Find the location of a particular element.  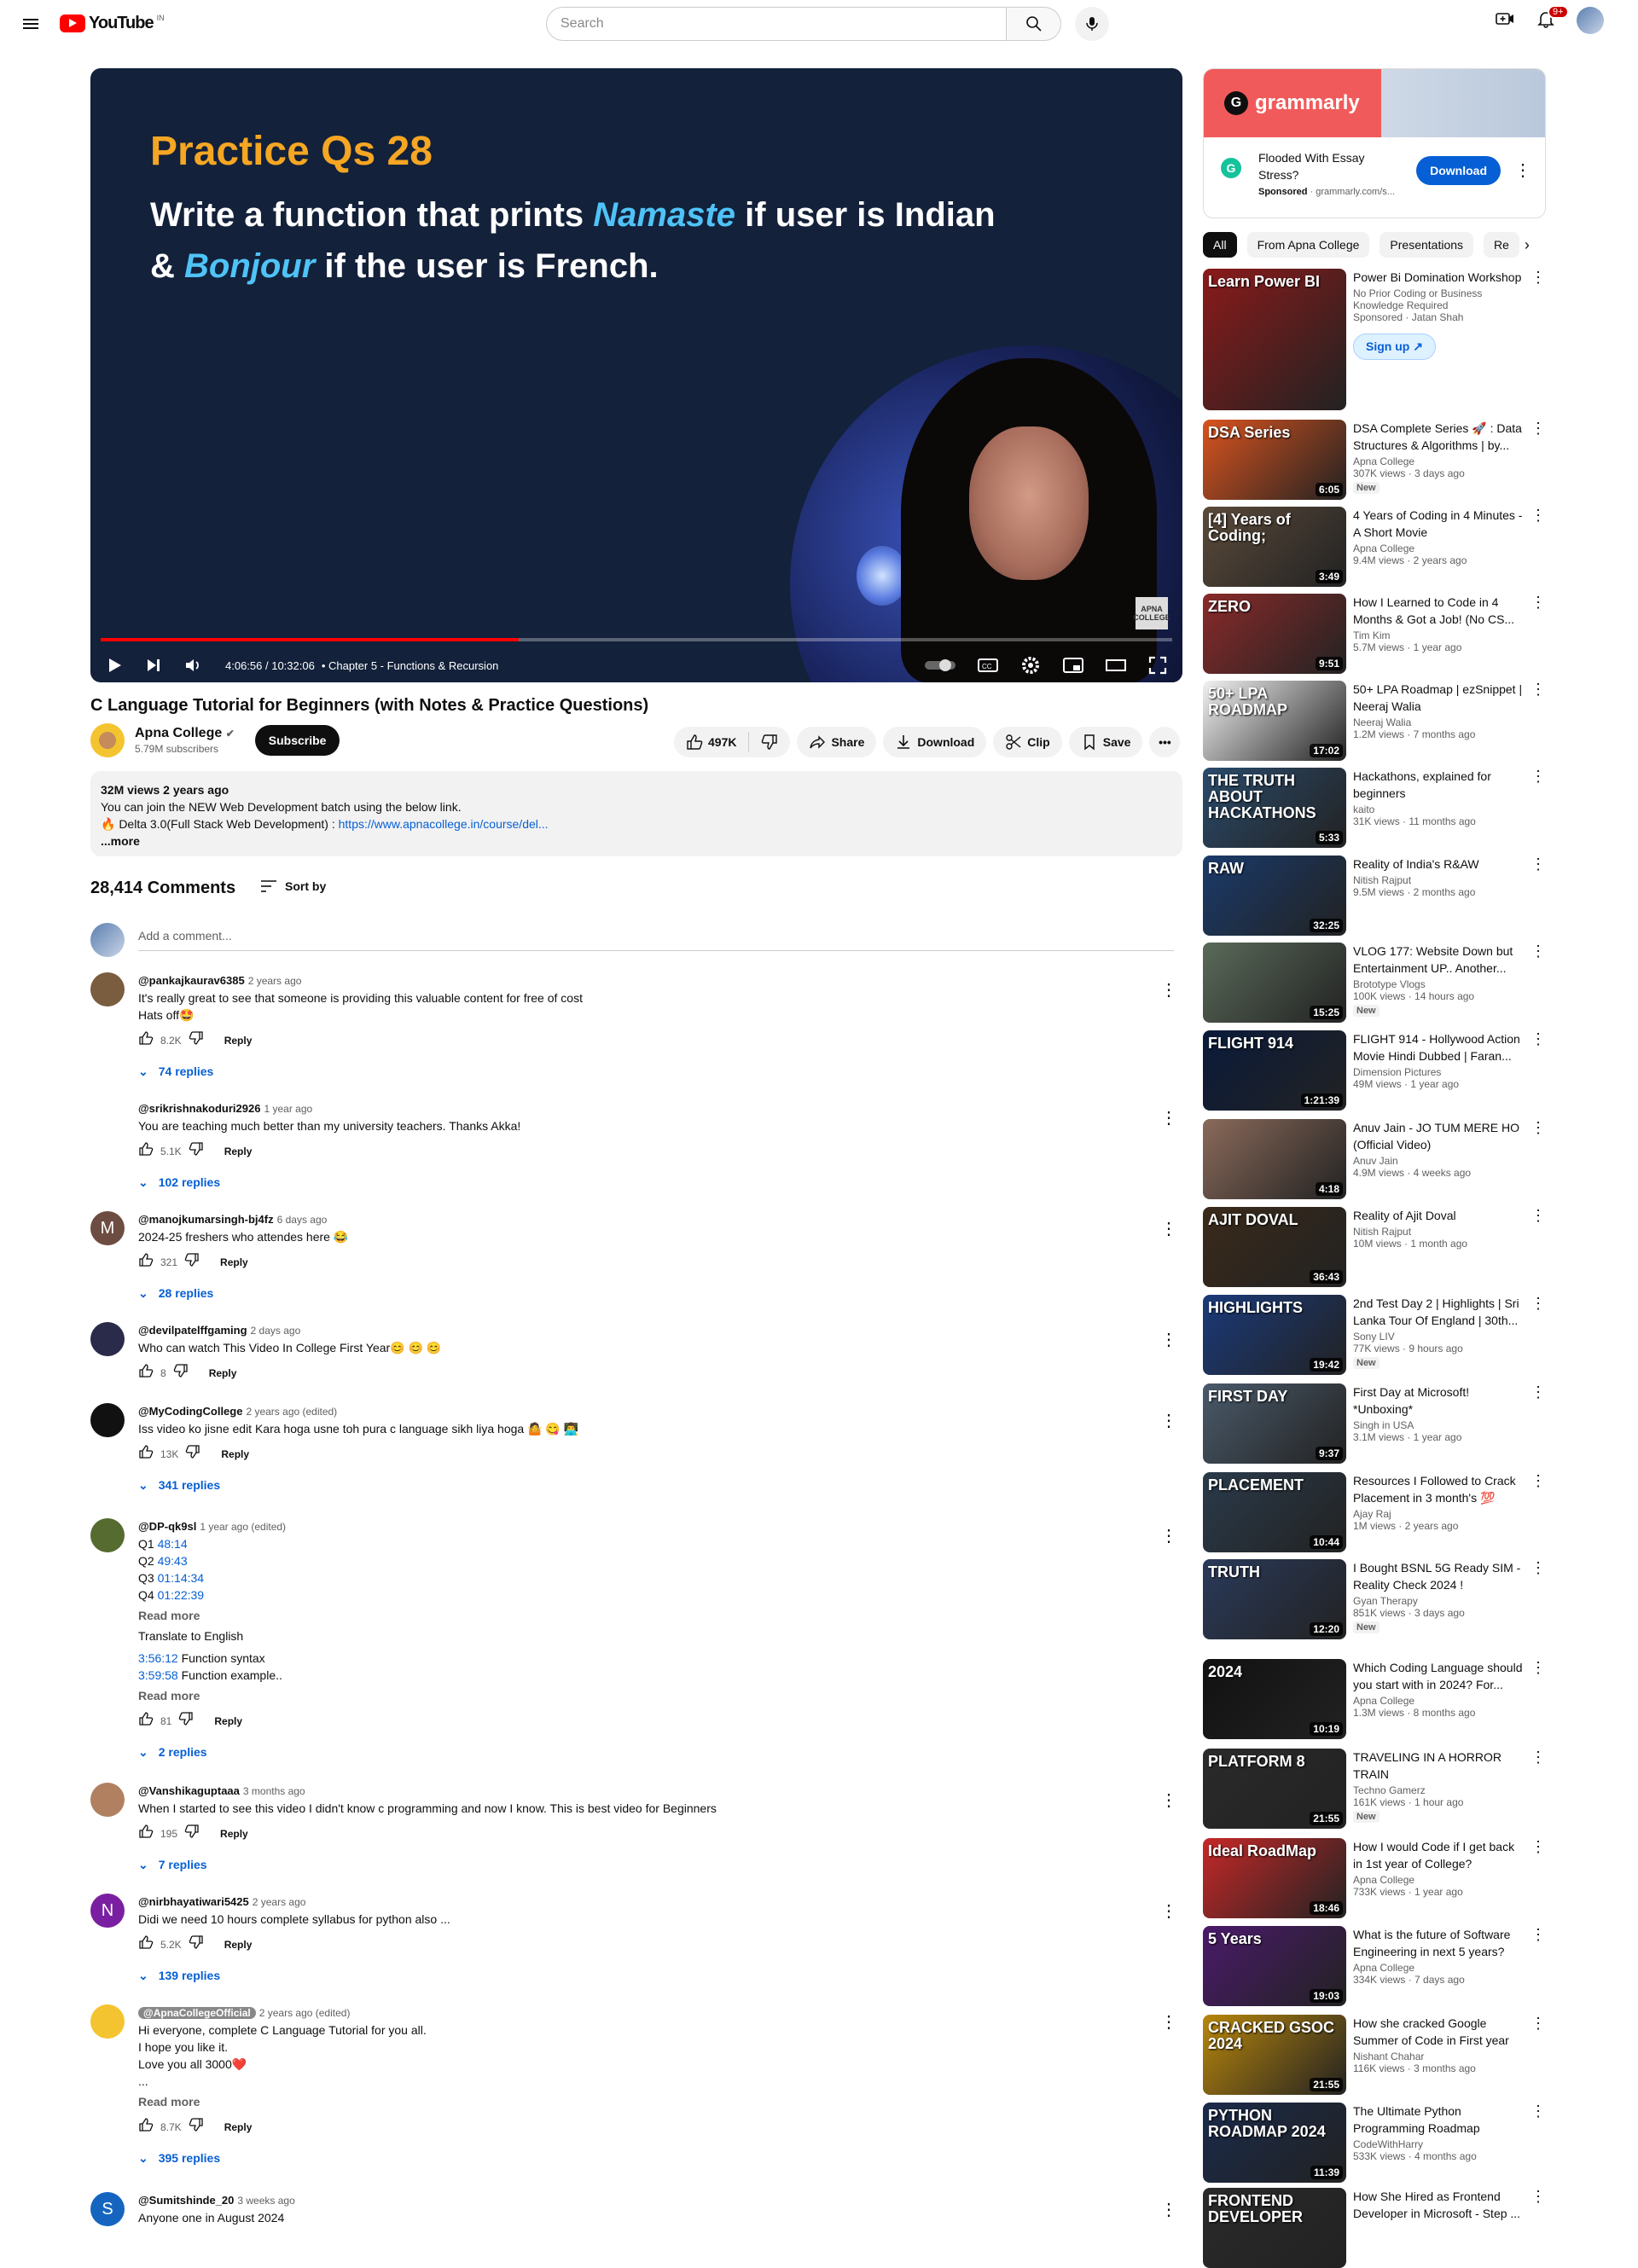

channel-avatar is located at coordinates (108, 740).